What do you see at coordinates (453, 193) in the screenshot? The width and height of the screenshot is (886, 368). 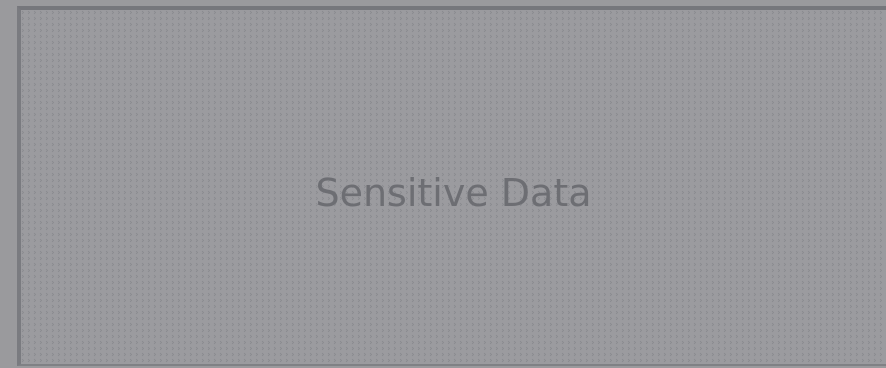 I see `redaction-label: Sensitive Data` at bounding box center [453, 193].